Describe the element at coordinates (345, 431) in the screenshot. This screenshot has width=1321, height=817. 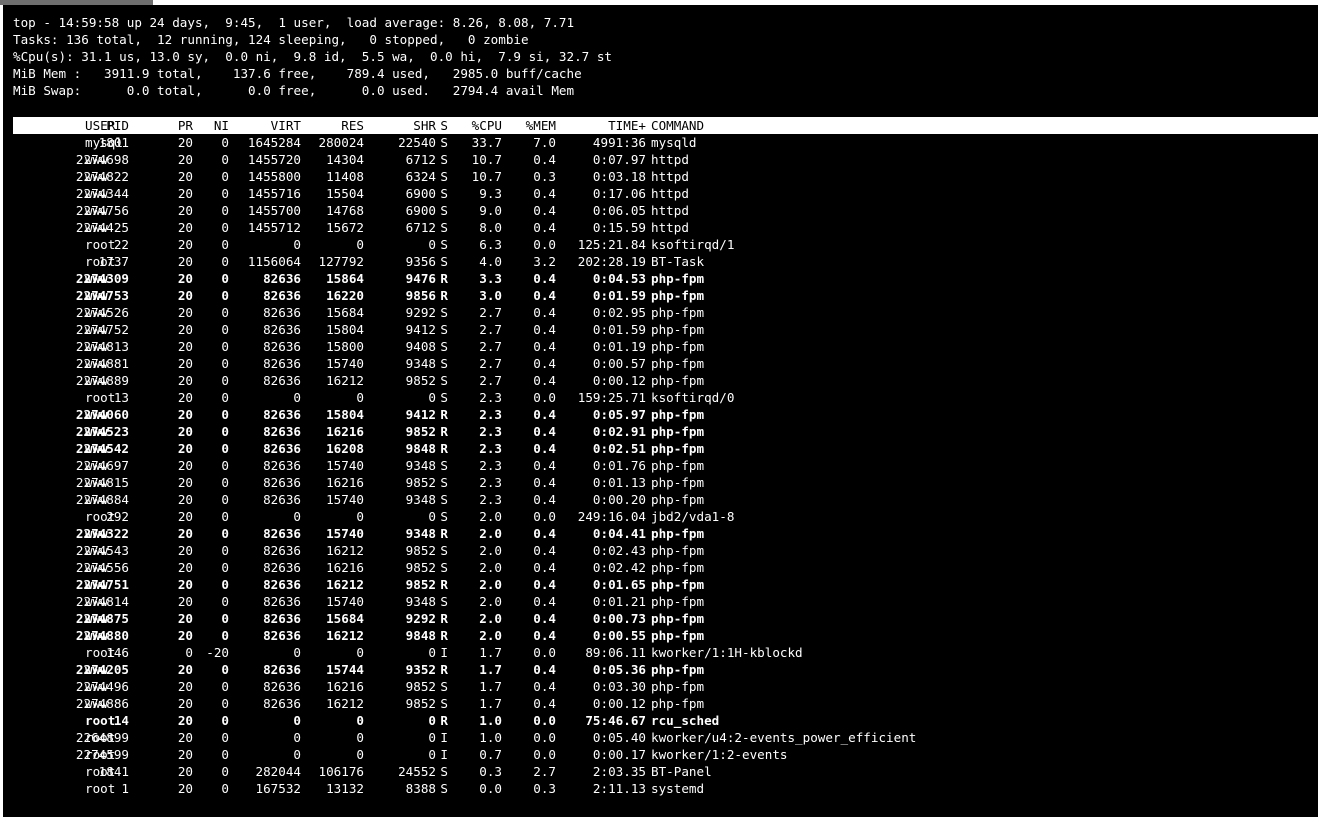
I see `process-res: 16216` at that location.